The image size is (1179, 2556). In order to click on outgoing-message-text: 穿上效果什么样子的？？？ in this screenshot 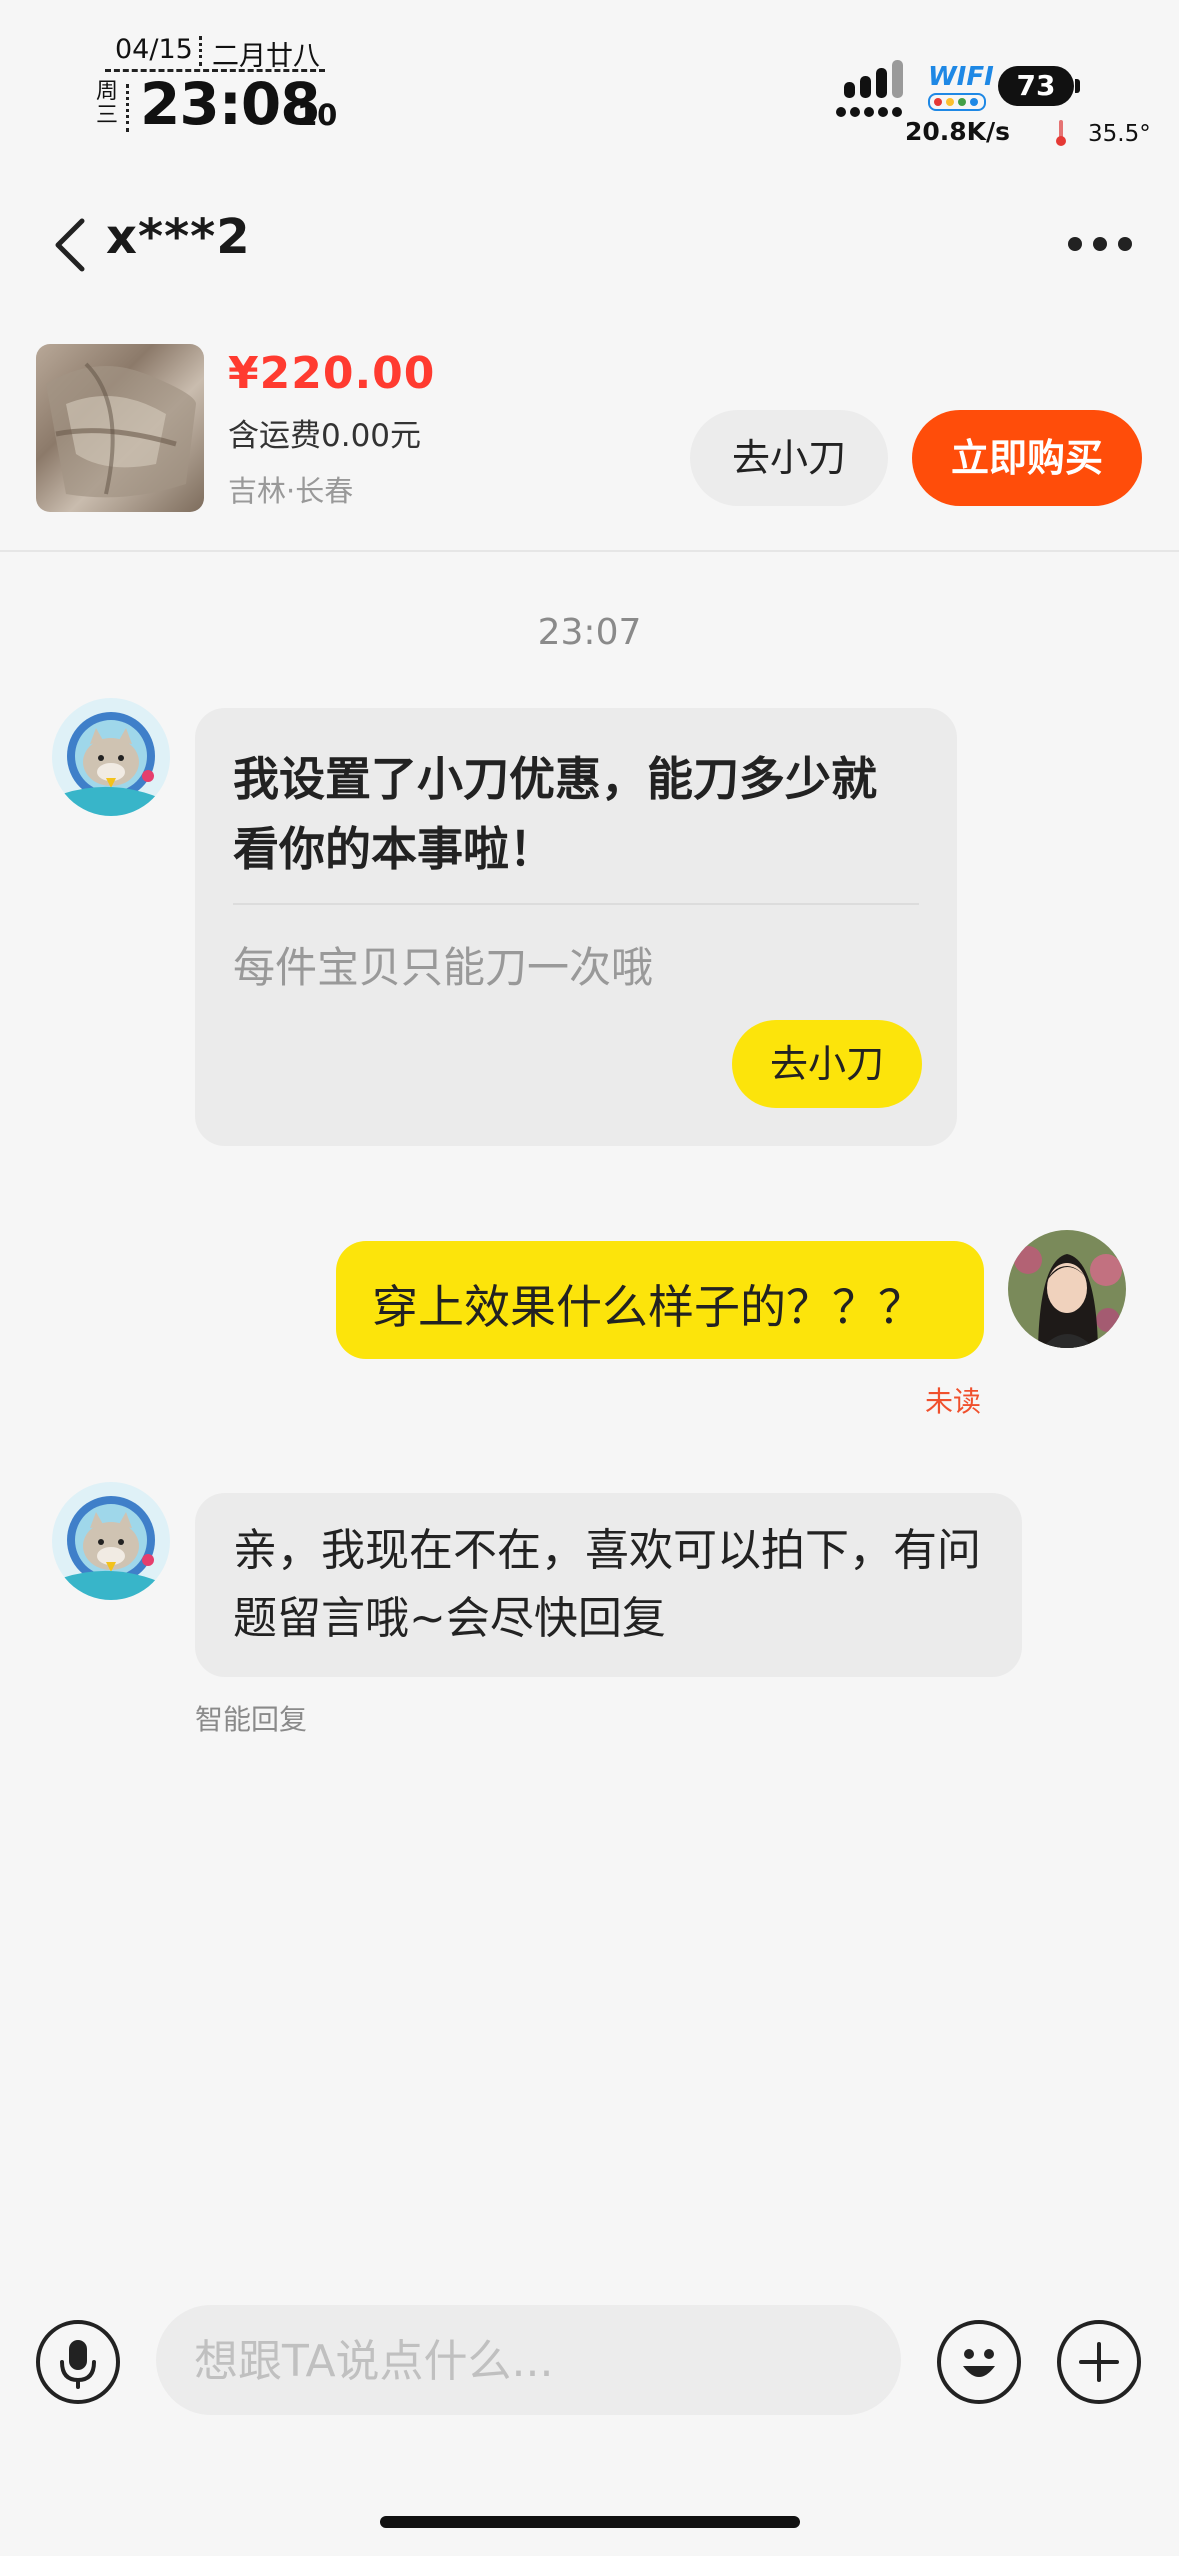, I will do `click(648, 1307)`.